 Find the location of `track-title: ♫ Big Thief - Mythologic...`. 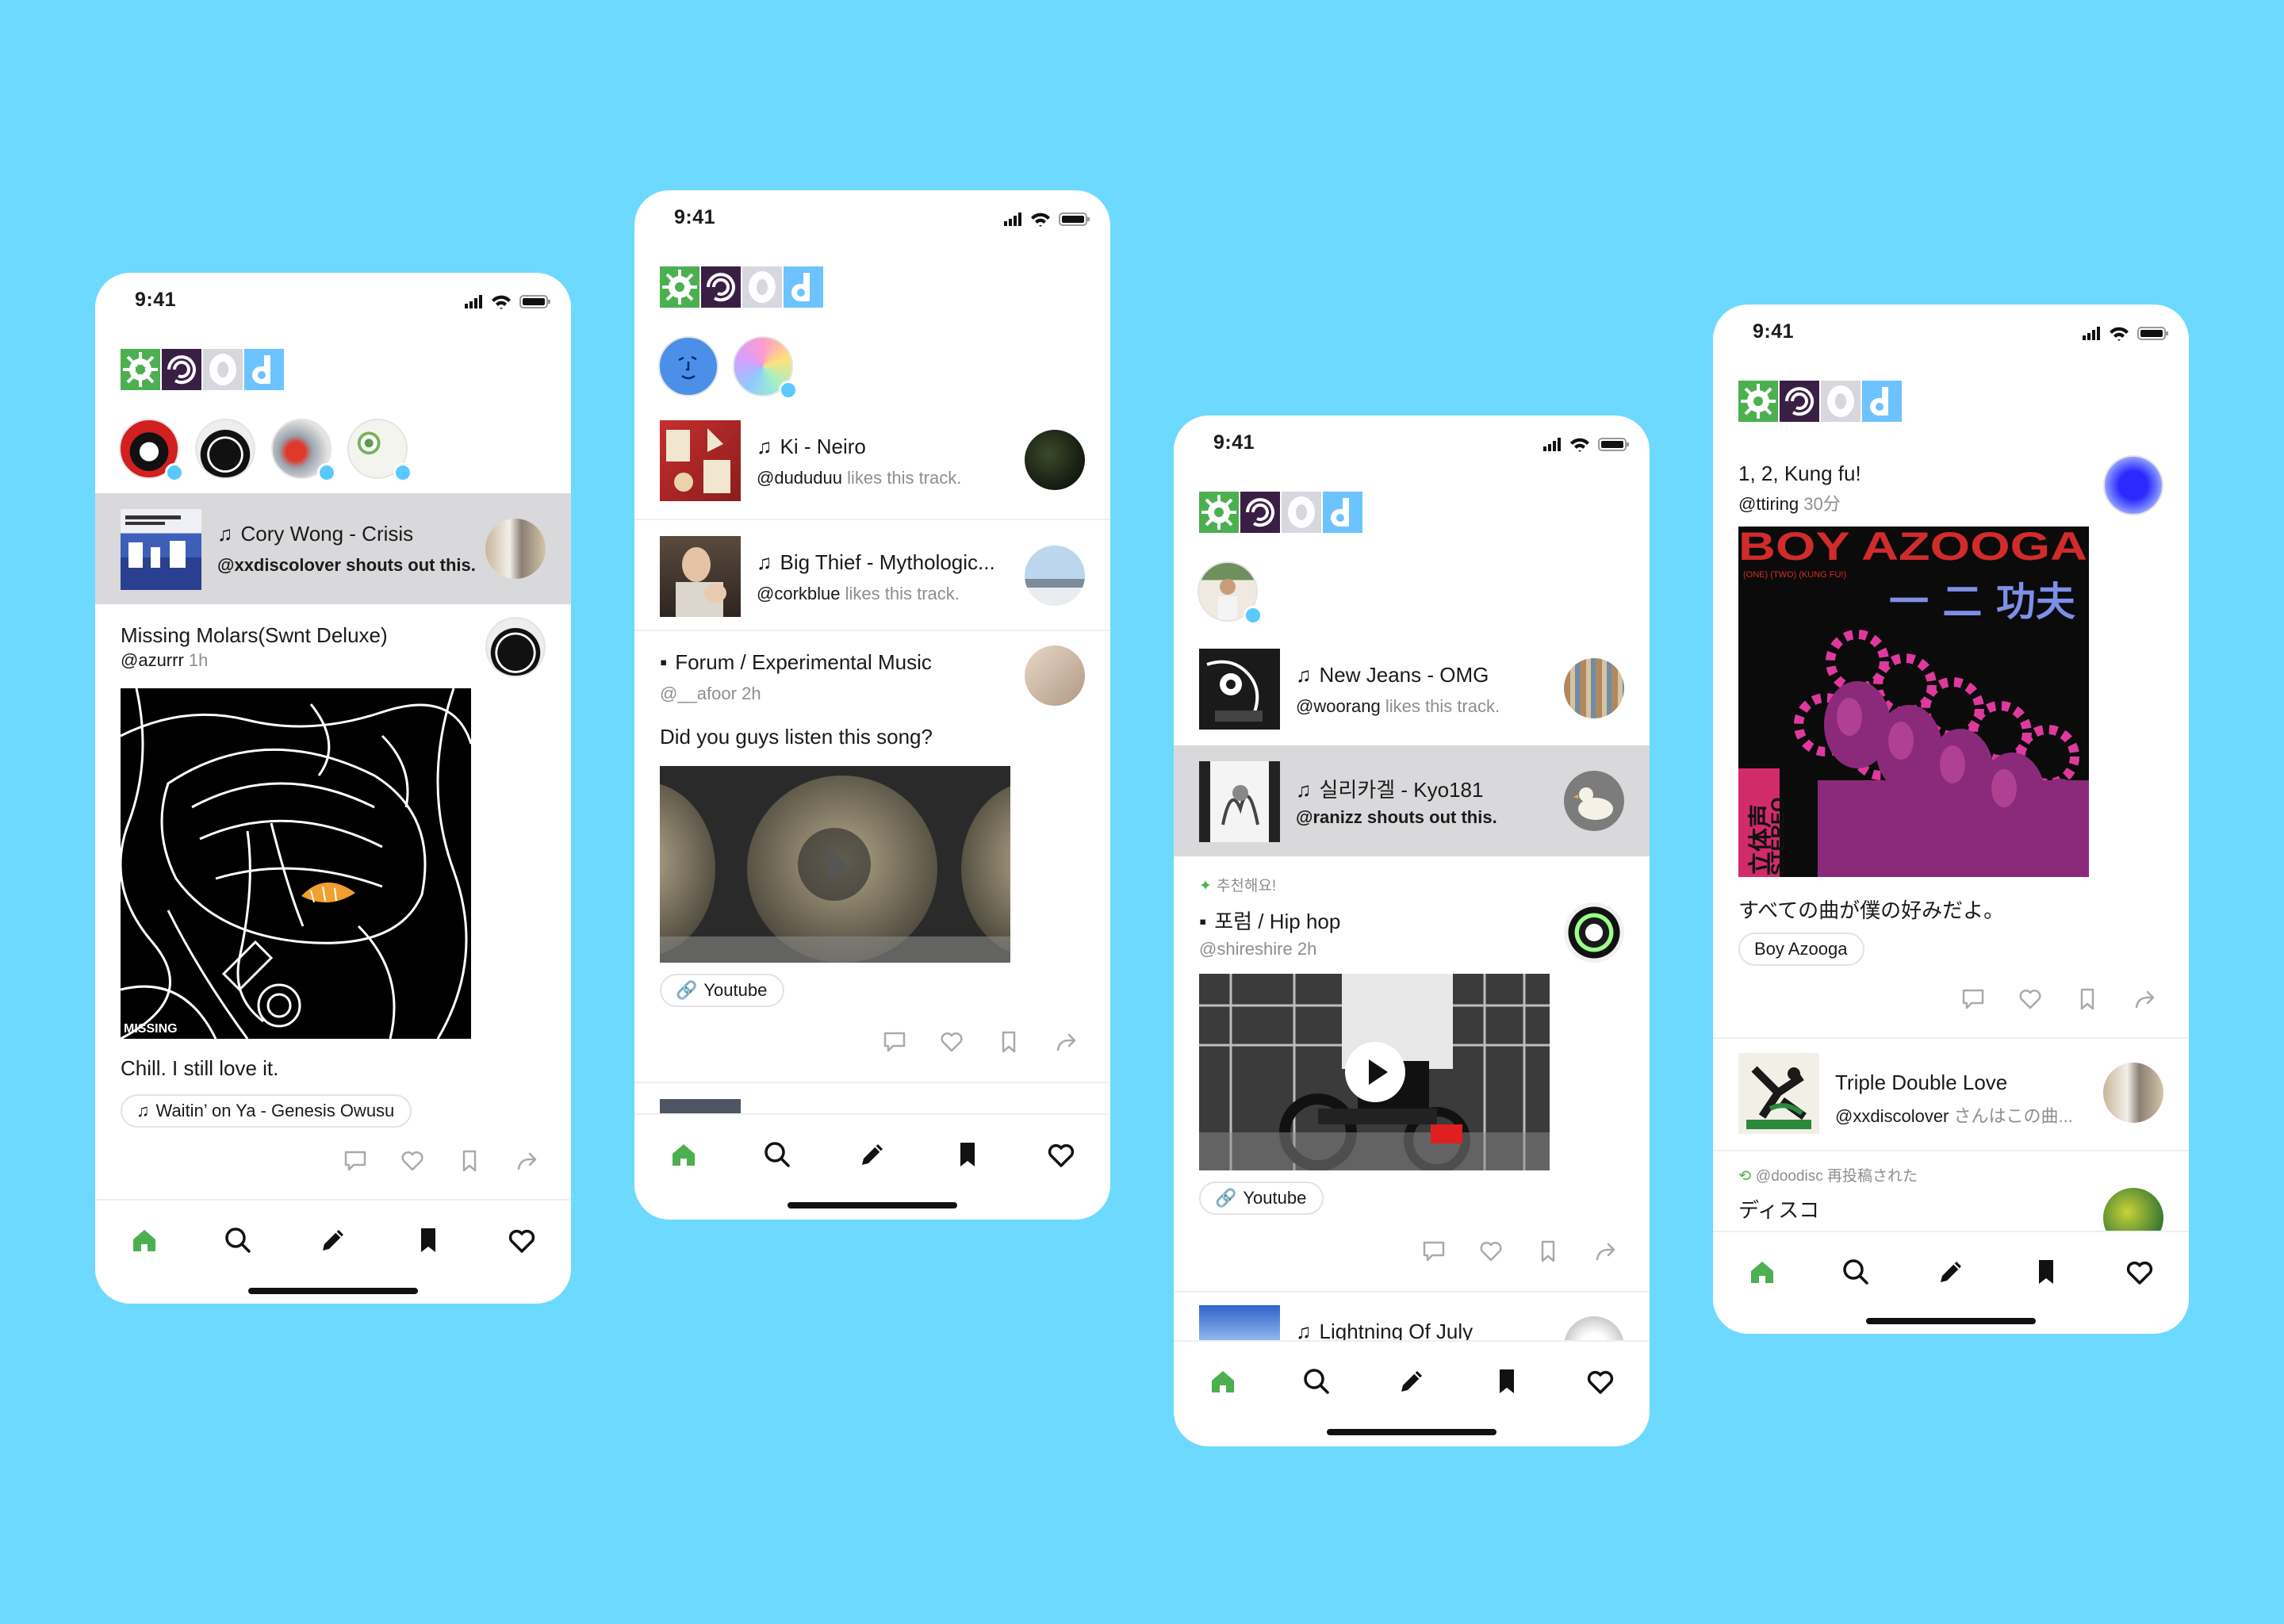

track-title: ♫ Big Thief - Mythologic... is located at coordinates (891, 562).